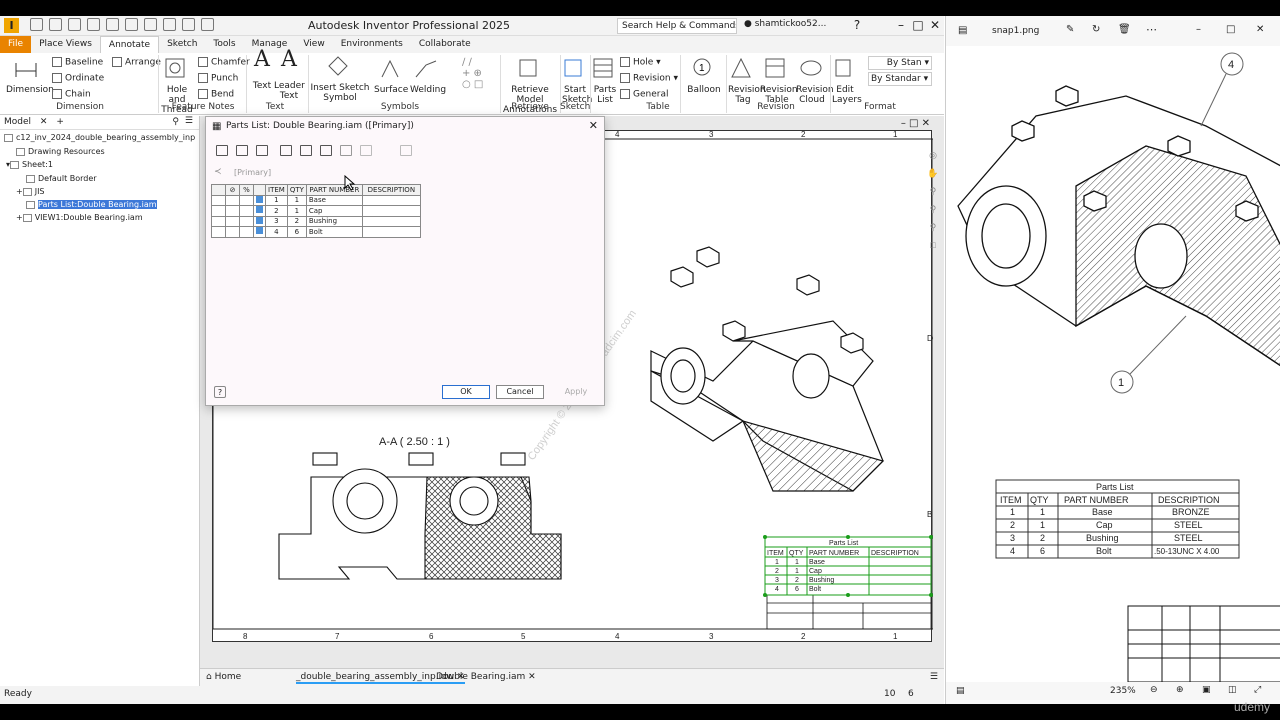 The height and width of the screenshot is (720, 1280). What do you see at coordinates (918, 25) in the screenshot?
I see `maximize-icon: □` at bounding box center [918, 25].